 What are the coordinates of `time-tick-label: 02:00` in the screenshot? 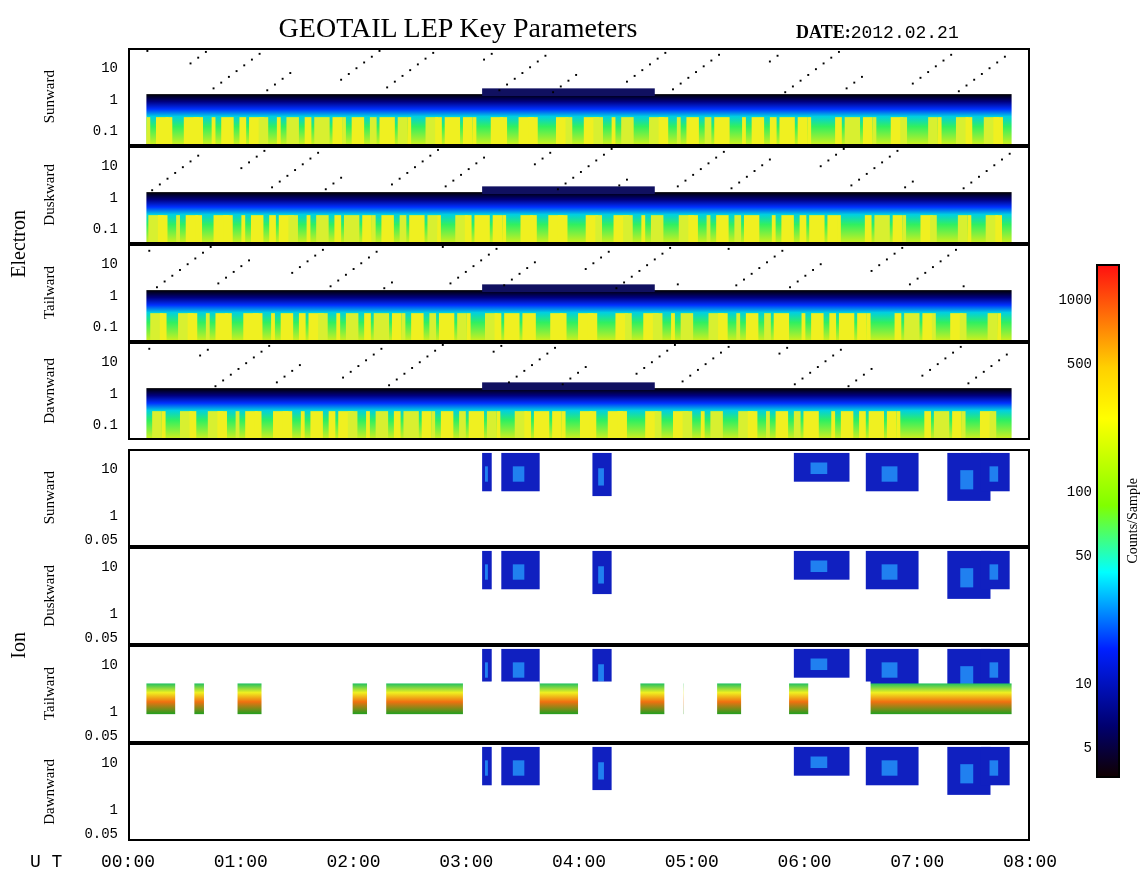 It's located at (353, 862).